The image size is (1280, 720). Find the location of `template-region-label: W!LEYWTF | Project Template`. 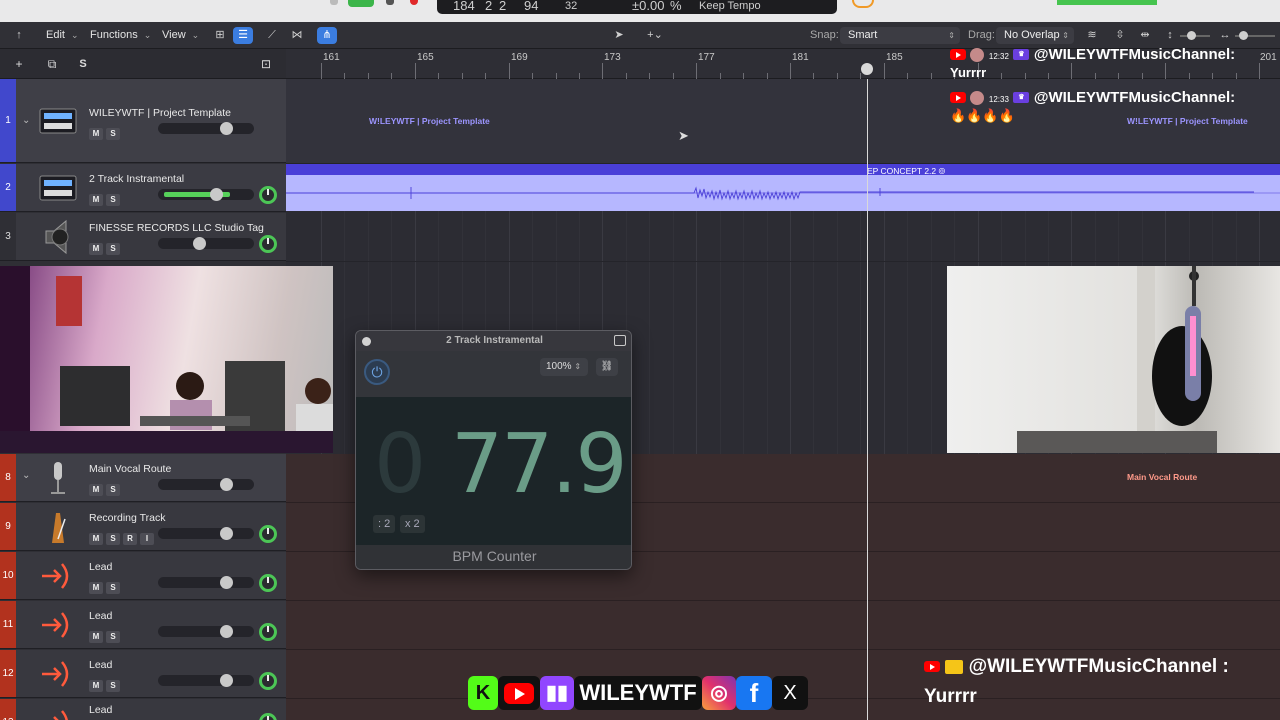

template-region-label: W!LEYWTF | Project Template is located at coordinates (429, 121).